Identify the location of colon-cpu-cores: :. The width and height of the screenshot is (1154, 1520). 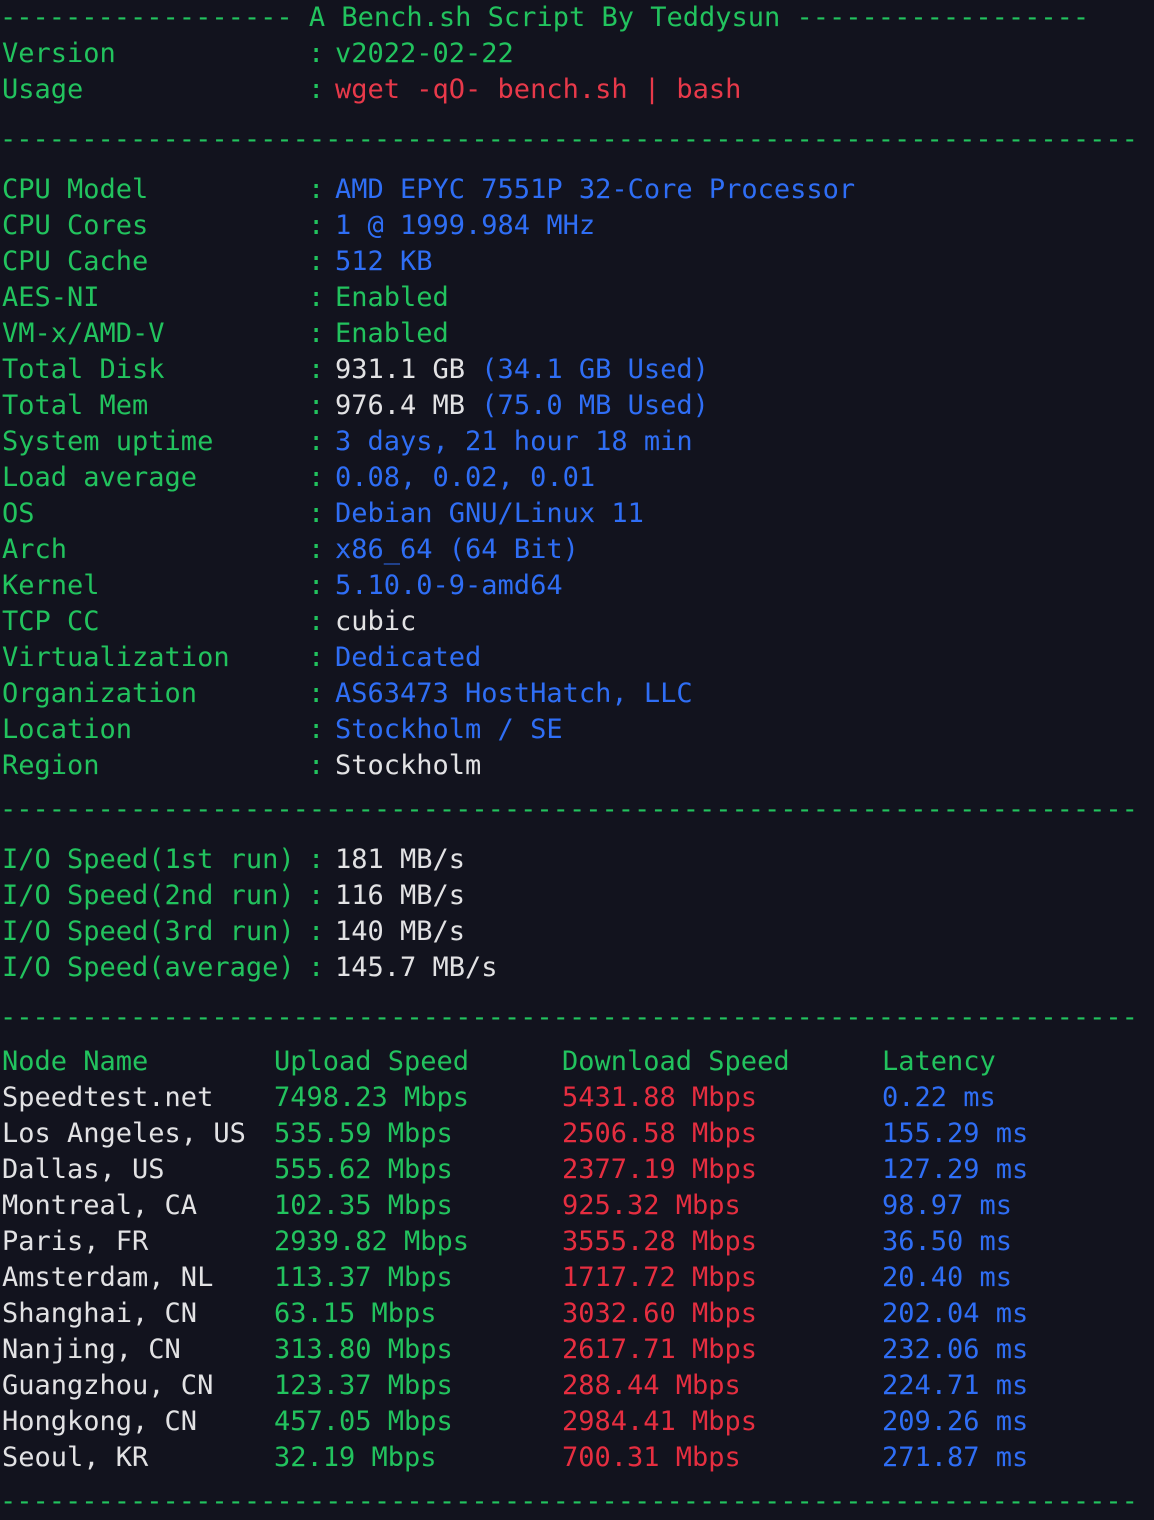
(316, 225).